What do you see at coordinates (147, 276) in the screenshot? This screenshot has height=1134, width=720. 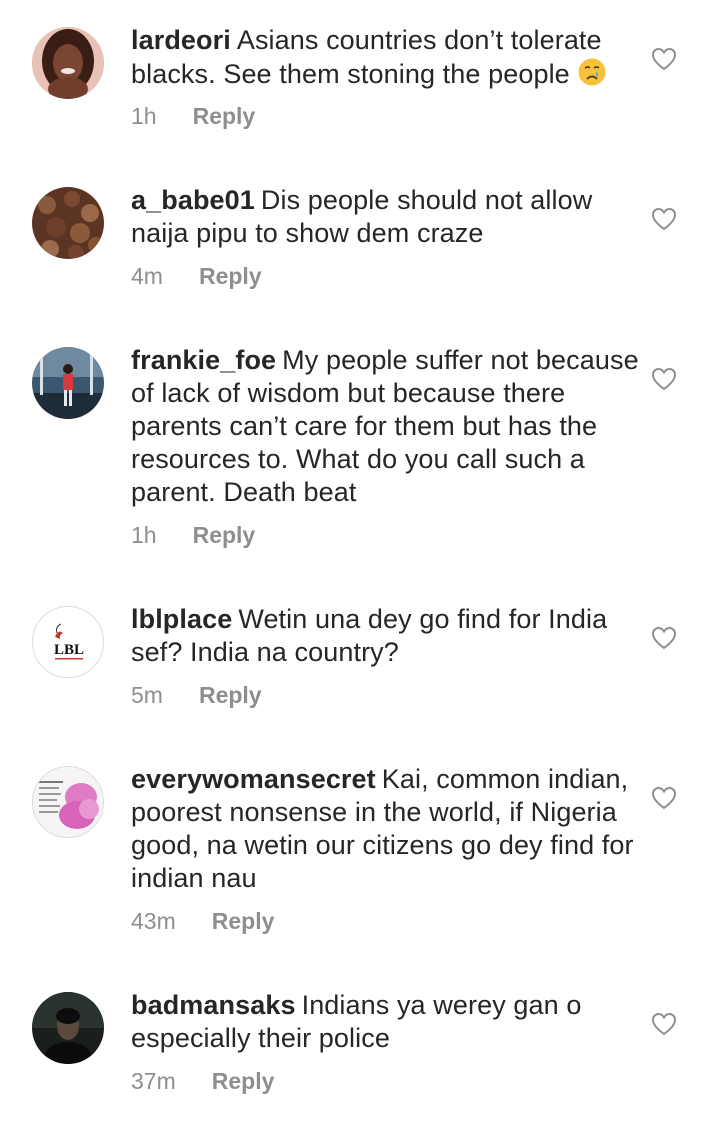 I see `comment-timestamp: 4m` at bounding box center [147, 276].